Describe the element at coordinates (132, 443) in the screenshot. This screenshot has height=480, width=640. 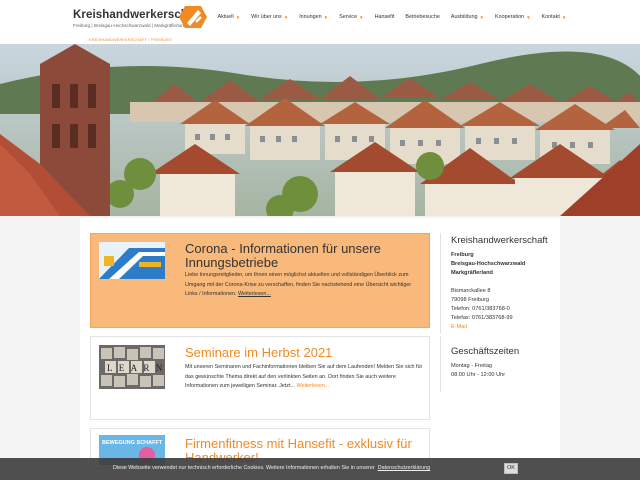
I see `thumb-text: BEWEGUNG SCHAFFT` at that location.